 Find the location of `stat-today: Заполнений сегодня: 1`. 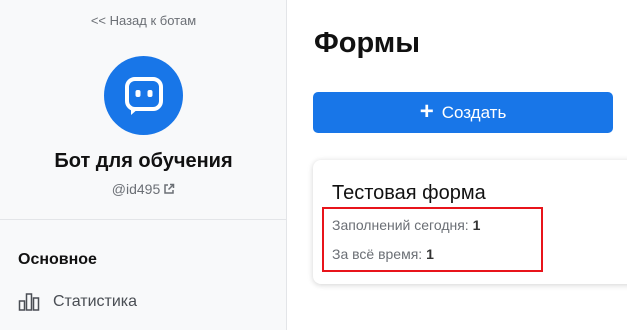

stat-today: Заполнений сегодня: 1 is located at coordinates (406, 225).